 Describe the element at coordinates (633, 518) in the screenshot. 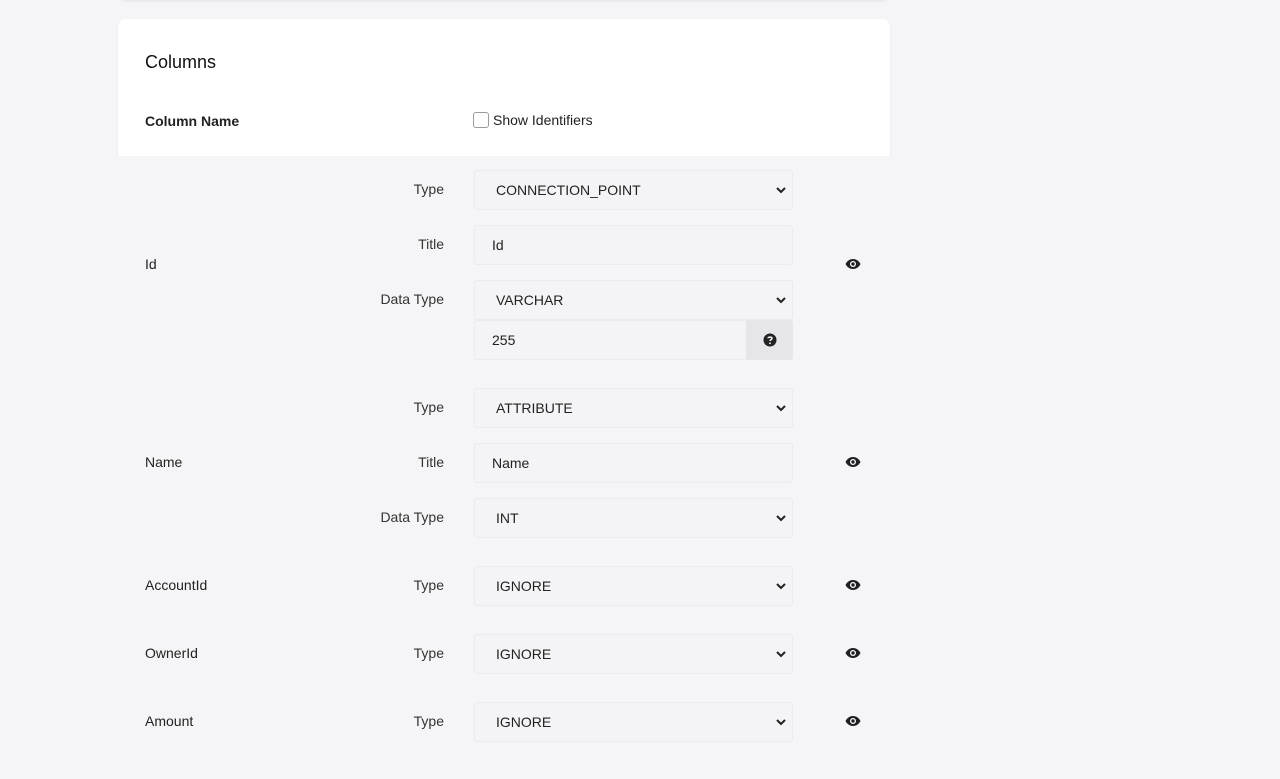

I see `data-type-select: INT` at that location.